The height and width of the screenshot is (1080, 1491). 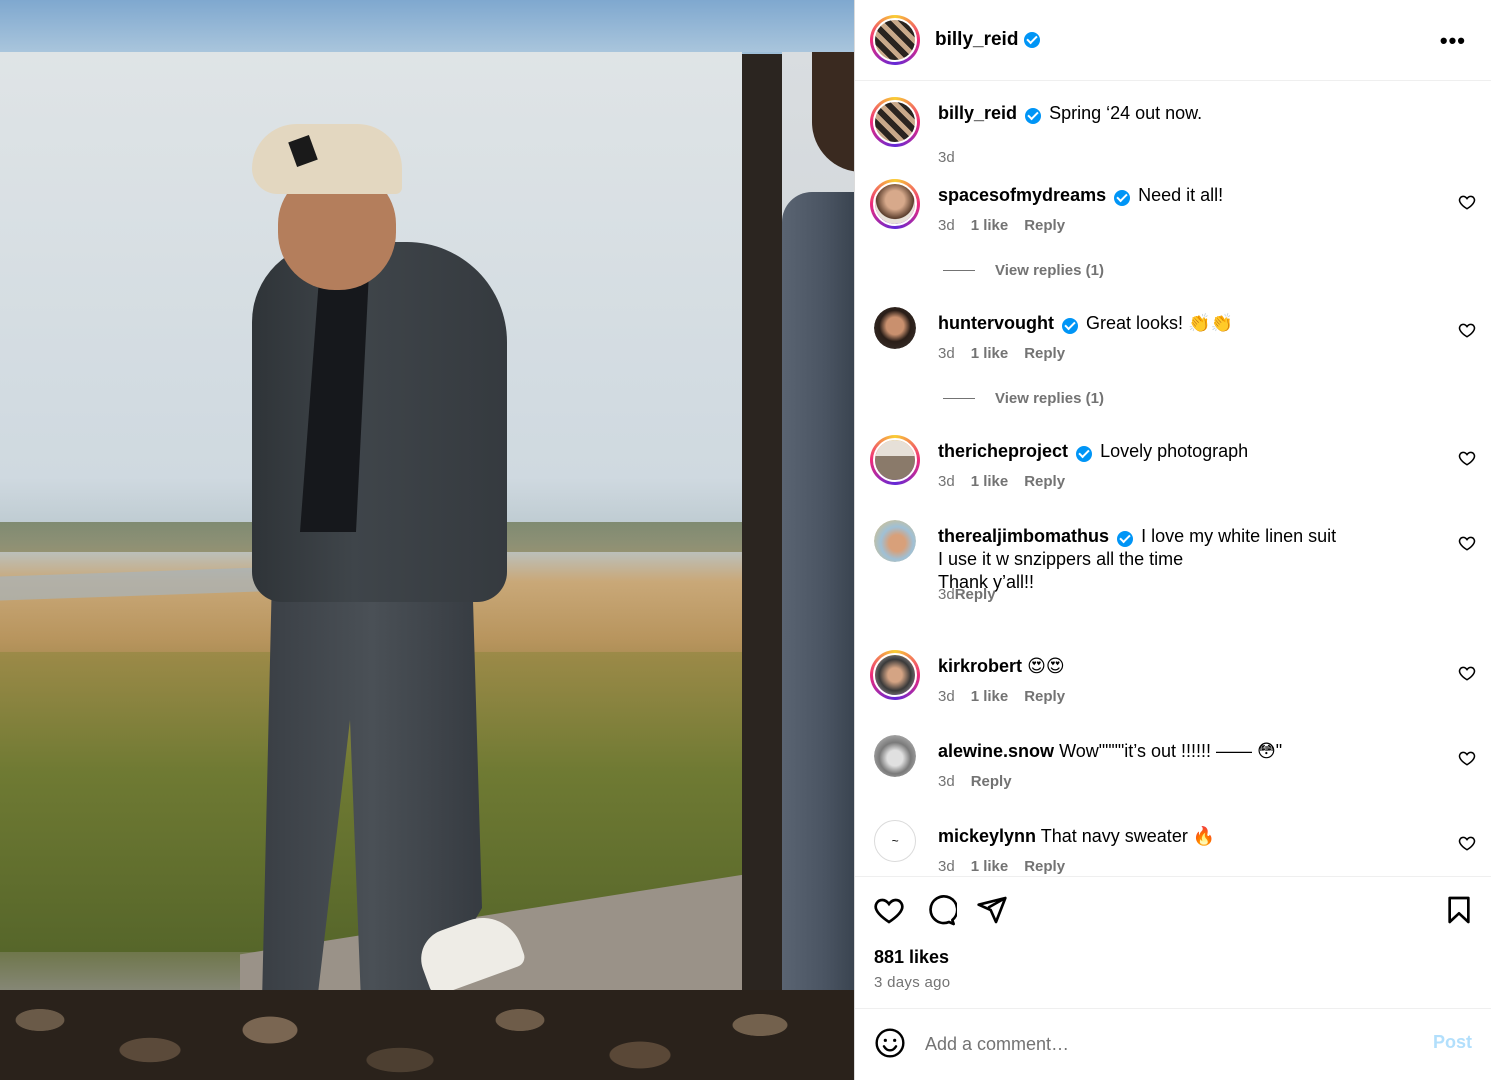 What do you see at coordinates (986, 582) in the screenshot?
I see `comment-text-line3: Thank y’all!!` at bounding box center [986, 582].